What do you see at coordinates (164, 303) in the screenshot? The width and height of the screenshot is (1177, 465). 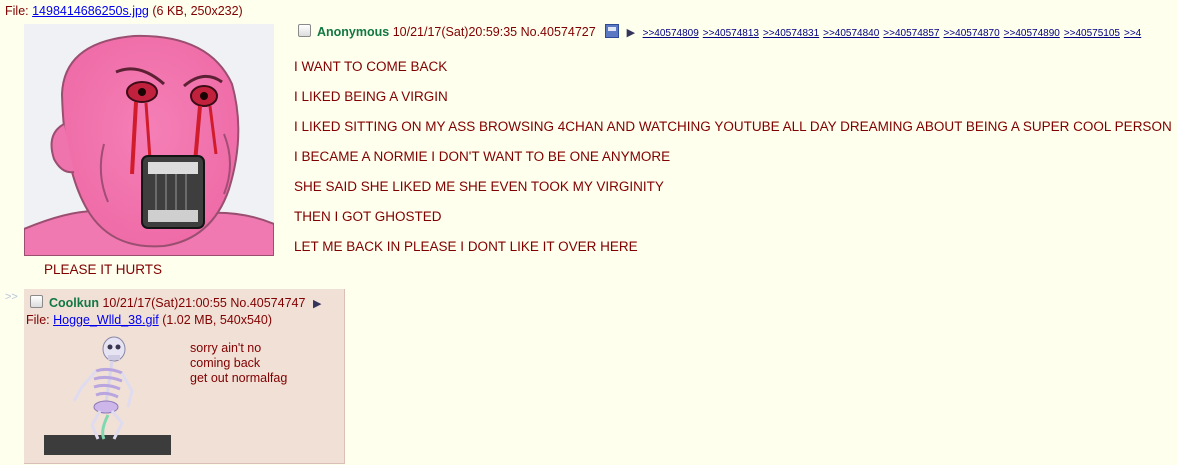 I see `reply-datetime: 10/21/17(Sat)21:00:55` at bounding box center [164, 303].